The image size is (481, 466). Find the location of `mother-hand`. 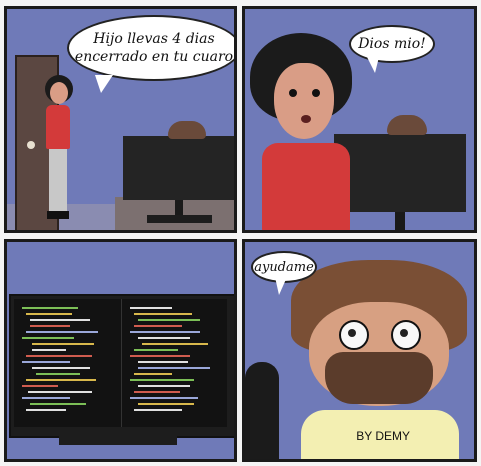

mother-hand is located at coordinates (262, 410).